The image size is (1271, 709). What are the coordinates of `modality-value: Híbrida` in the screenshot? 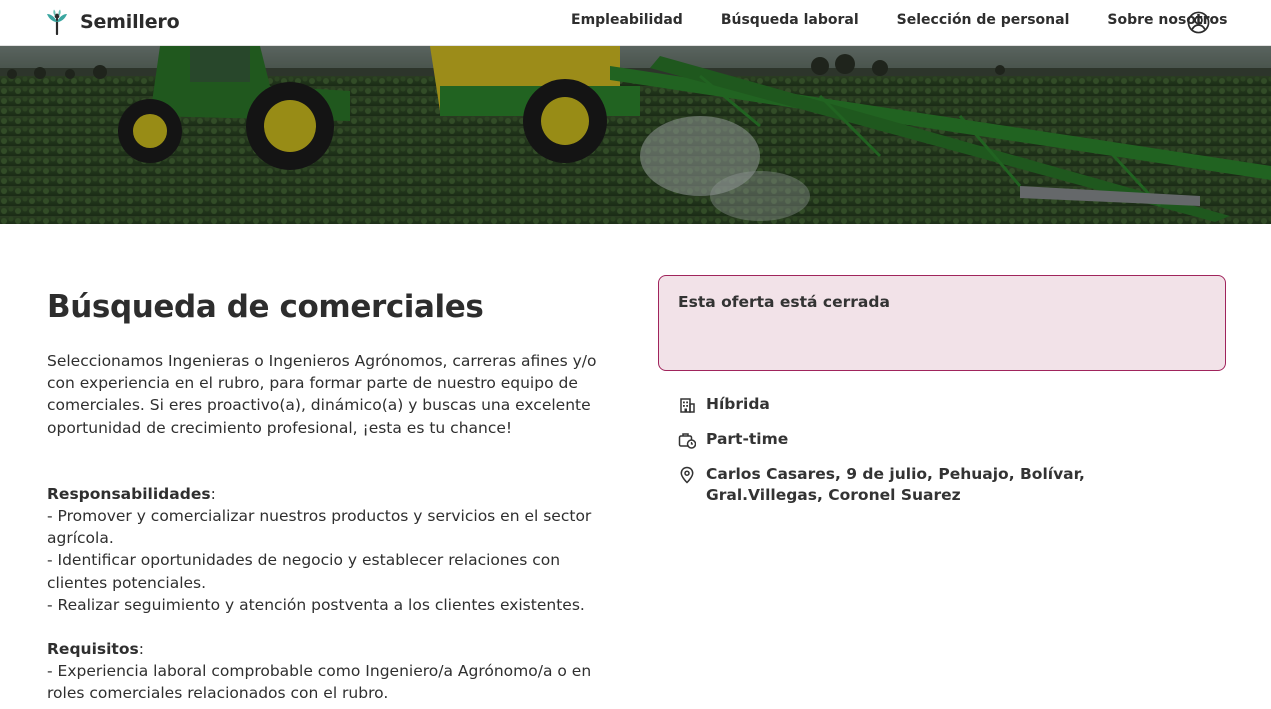 It's located at (738, 404).